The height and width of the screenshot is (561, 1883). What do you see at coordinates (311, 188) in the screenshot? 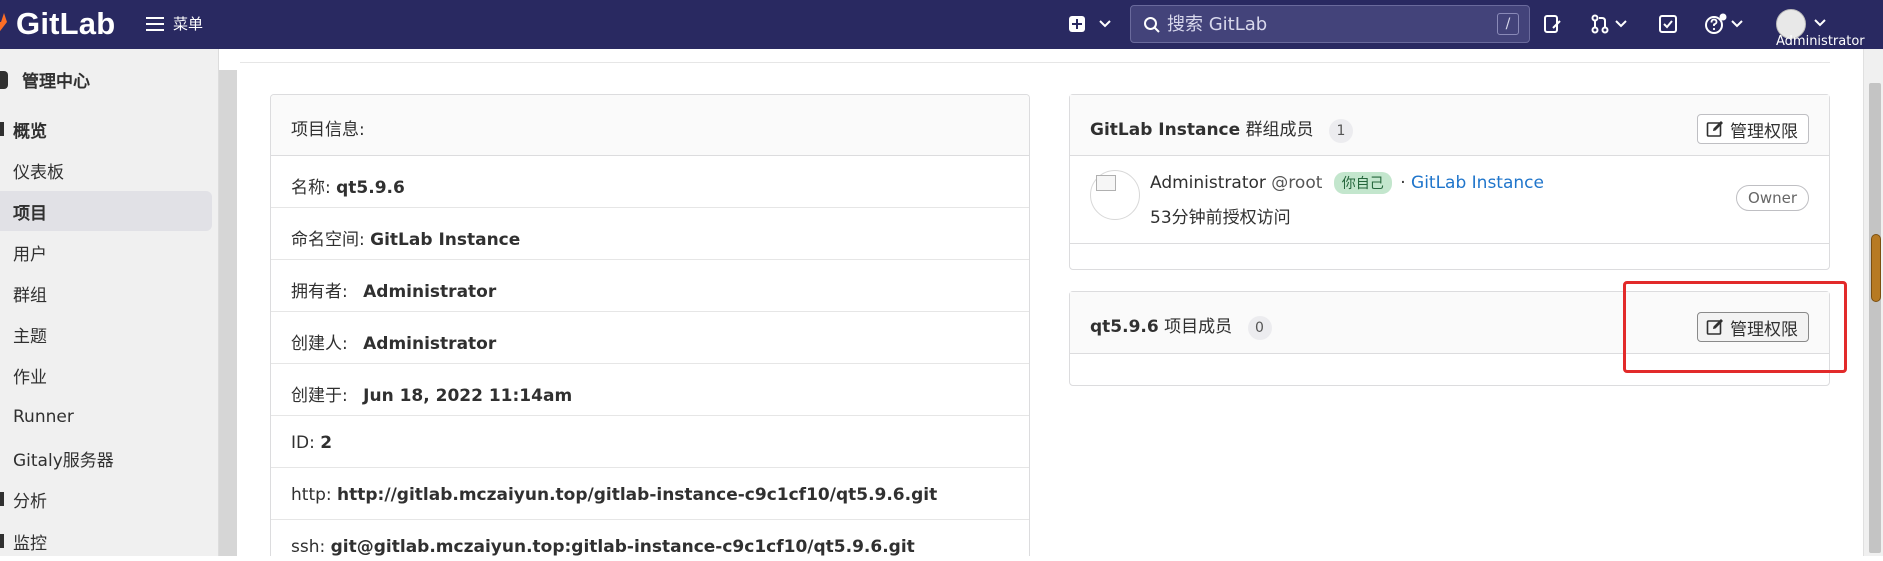
I see `info-label: 名称:` at bounding box center [311, 188].